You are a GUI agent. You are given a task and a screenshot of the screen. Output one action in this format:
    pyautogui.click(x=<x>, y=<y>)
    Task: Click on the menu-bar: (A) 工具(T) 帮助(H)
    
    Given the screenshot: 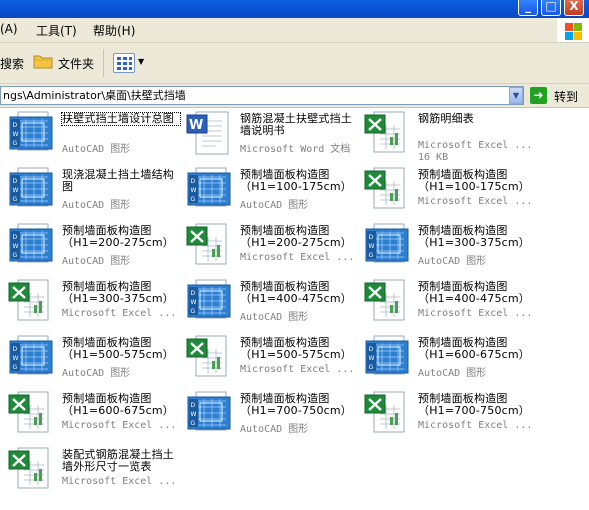 What is the action you would take?
    pyautogui.click(x=294, y=30)
    